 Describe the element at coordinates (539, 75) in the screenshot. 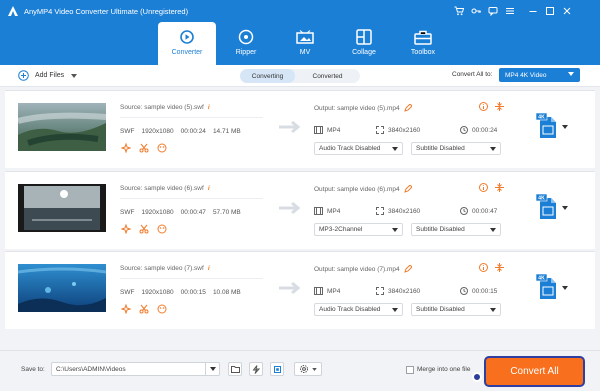

I see `convert-all-format-select: MP4 4K Video` at that location.